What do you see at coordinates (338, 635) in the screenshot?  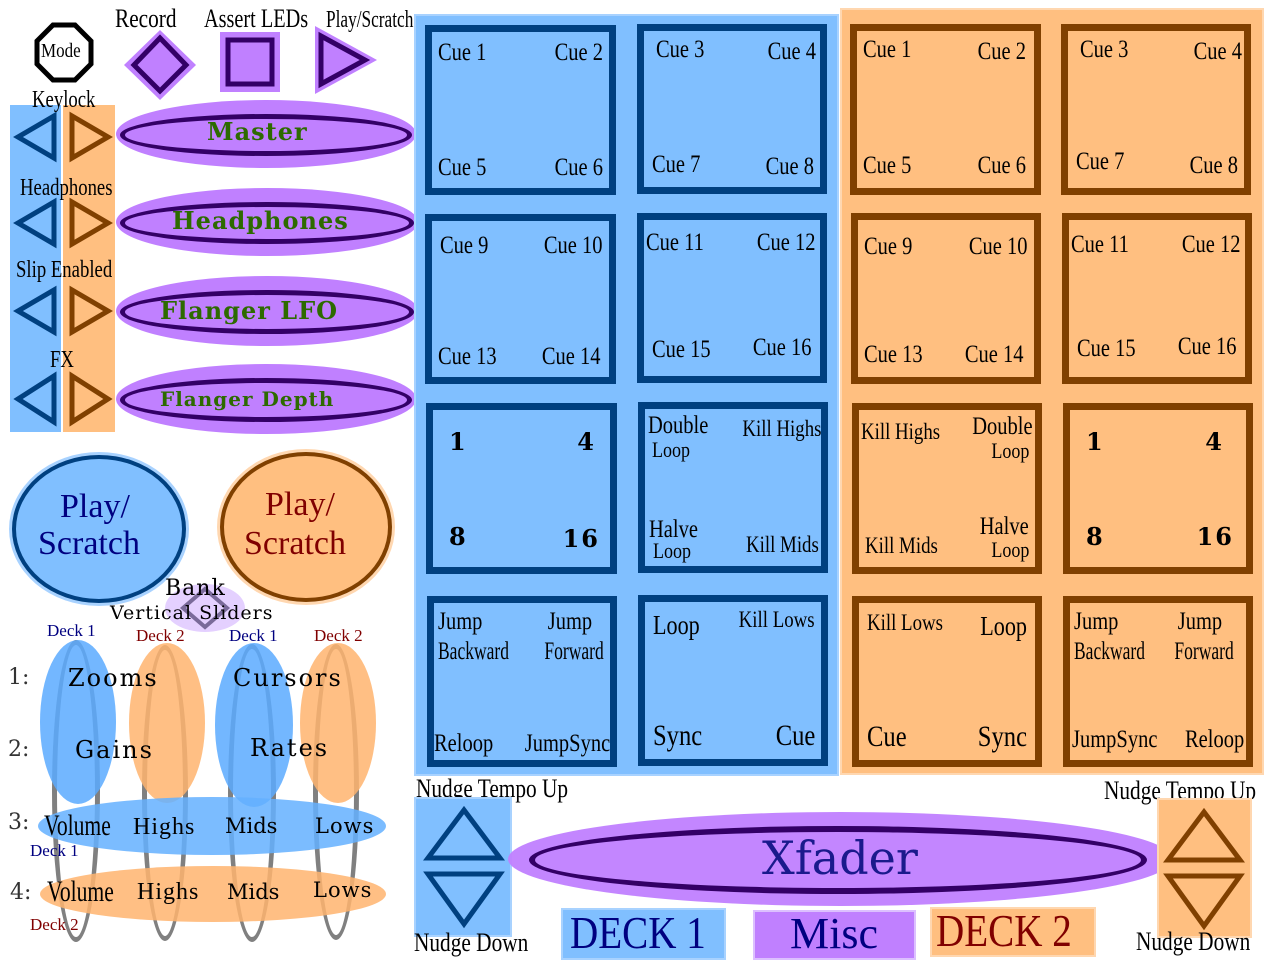 I see `slider-col-deck-4: Deck 2` at bounding box center [338, 635].